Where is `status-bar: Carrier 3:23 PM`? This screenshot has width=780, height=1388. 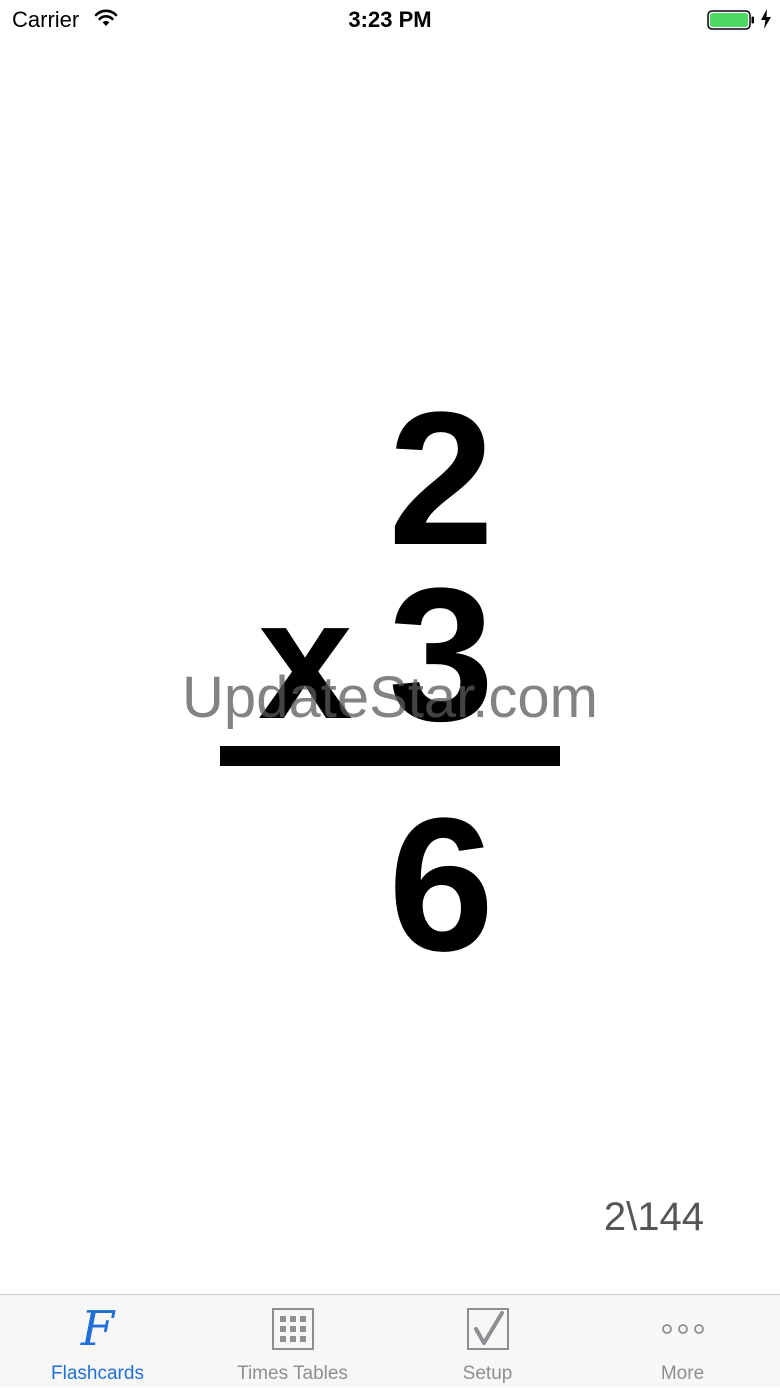 status-bar: Carrier 3:23 PM is located at coordinates (390, 20).